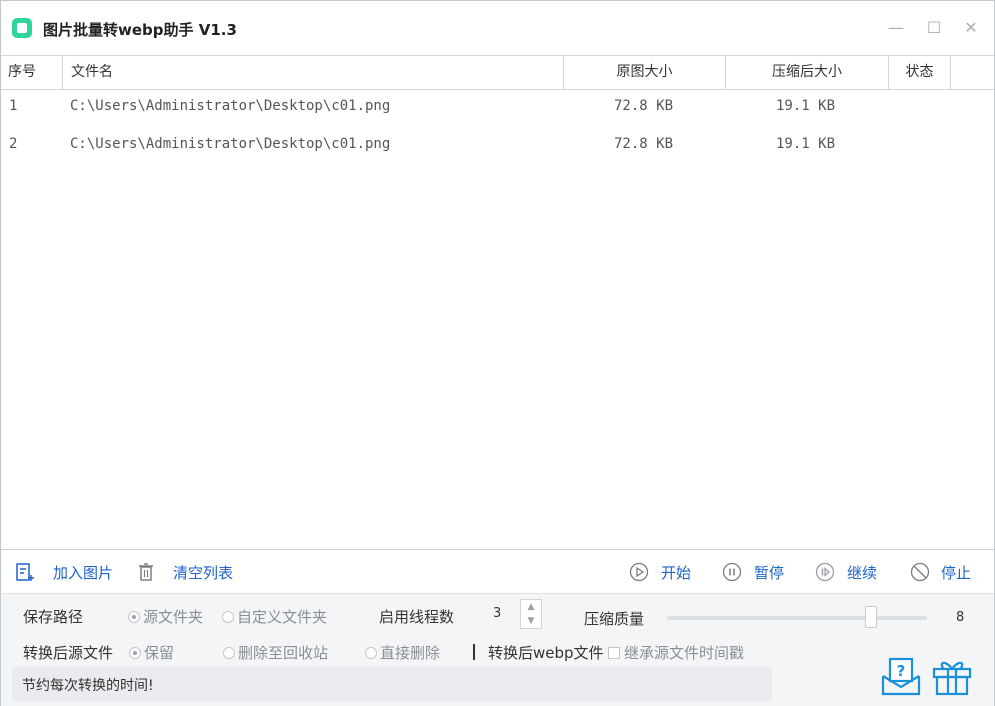 The width and height of the screenshot is (995, 706). What do you see at coordinates (546, 653) in the screenshot?
I see `webp-after-label: 转换后webp文件` at bounding box center [546, 653].